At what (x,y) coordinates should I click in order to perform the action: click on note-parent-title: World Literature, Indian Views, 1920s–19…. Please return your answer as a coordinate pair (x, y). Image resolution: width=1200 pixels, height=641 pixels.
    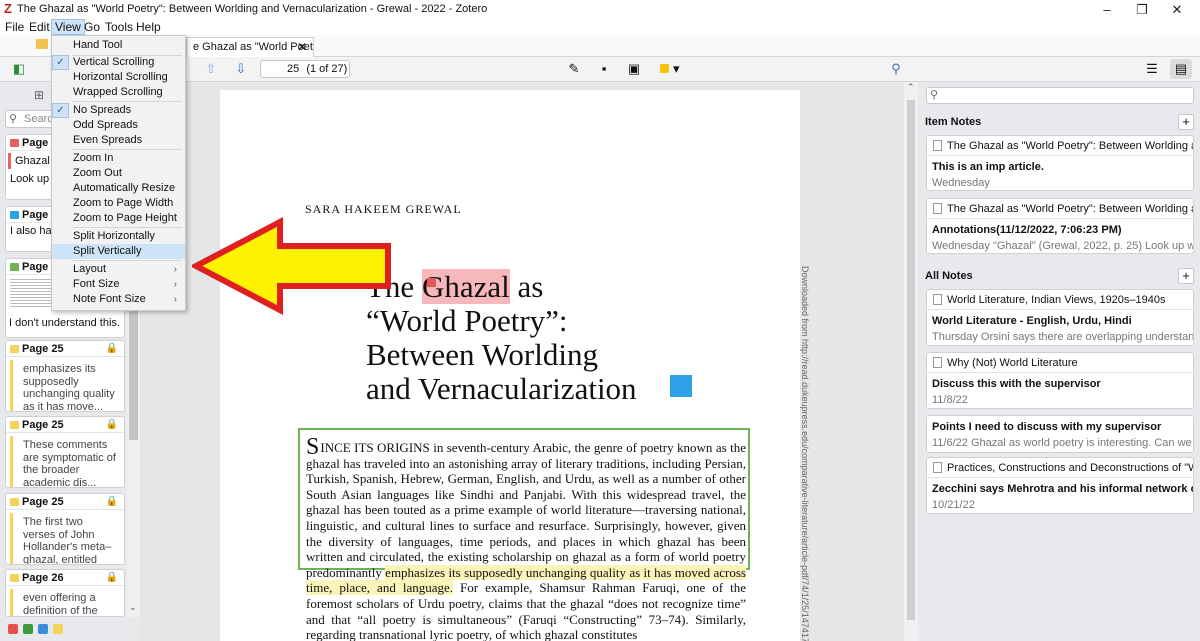
    Looking at the image, I should click on (1056, 300).